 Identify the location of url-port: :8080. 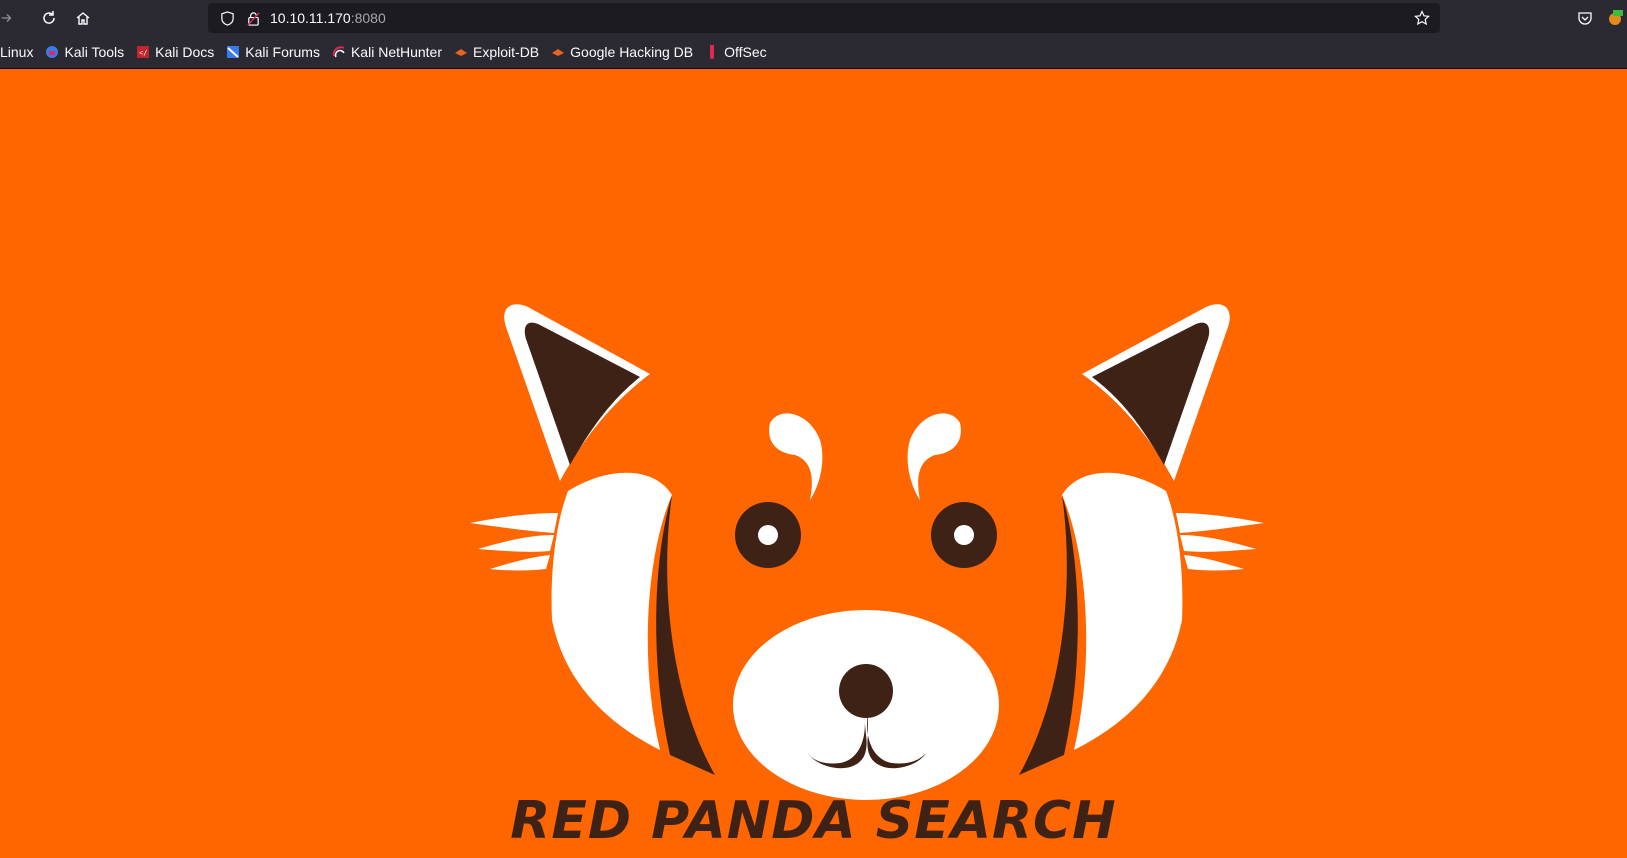
(368, 18).